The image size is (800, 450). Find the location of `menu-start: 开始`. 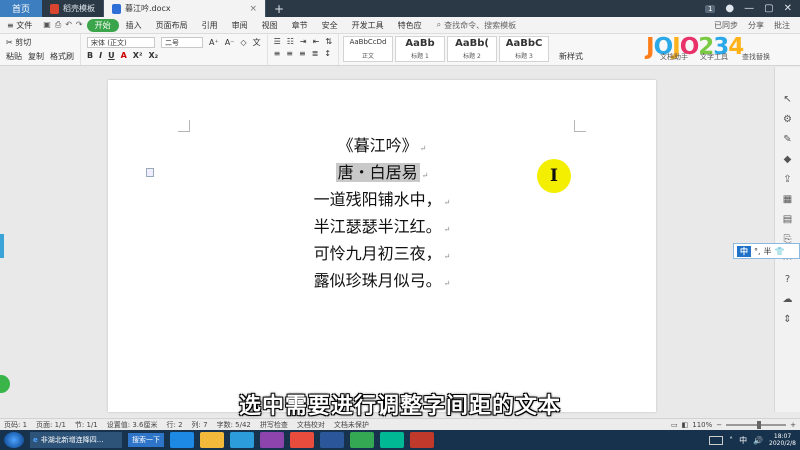

menu-start: 开始 is located at coordinates (102, 25).